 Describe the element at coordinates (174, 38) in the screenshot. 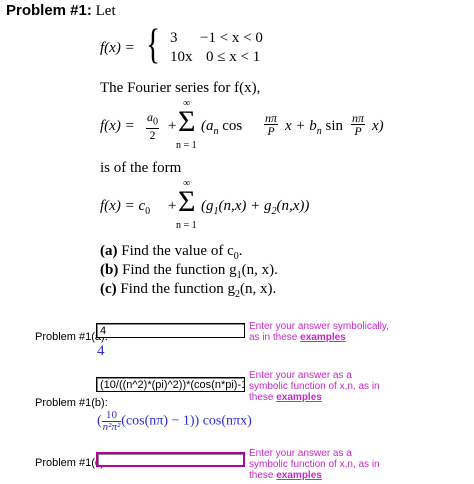

I see `case1-value: 3` at that location.